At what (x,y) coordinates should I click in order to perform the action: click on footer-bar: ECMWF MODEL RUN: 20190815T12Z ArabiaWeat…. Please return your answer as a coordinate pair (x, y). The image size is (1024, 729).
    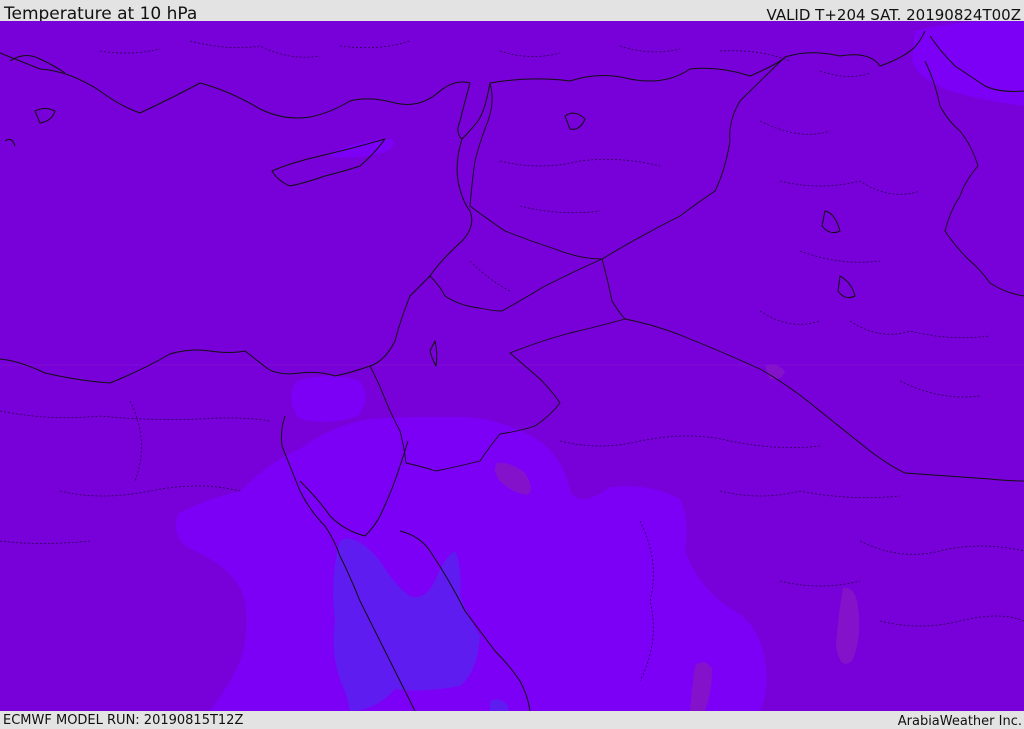
    Looking at the image, I should click on (512, 720).